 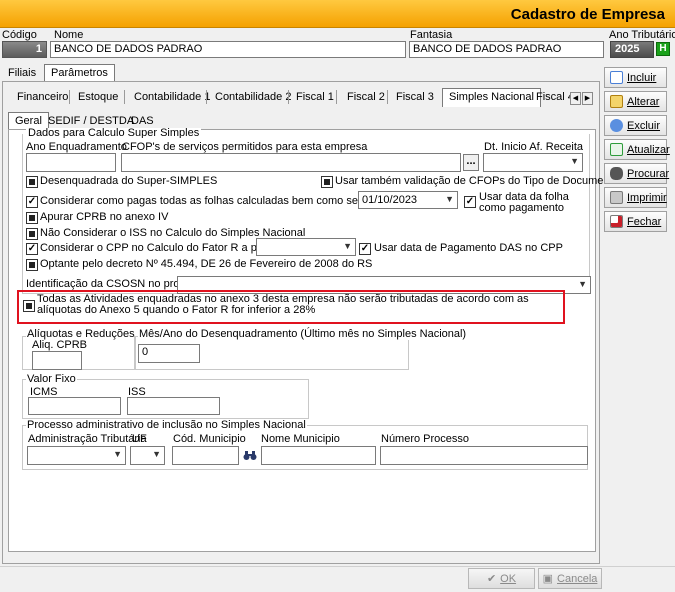 I want to click on codigo-field: 1, so click(x=24, y=49).